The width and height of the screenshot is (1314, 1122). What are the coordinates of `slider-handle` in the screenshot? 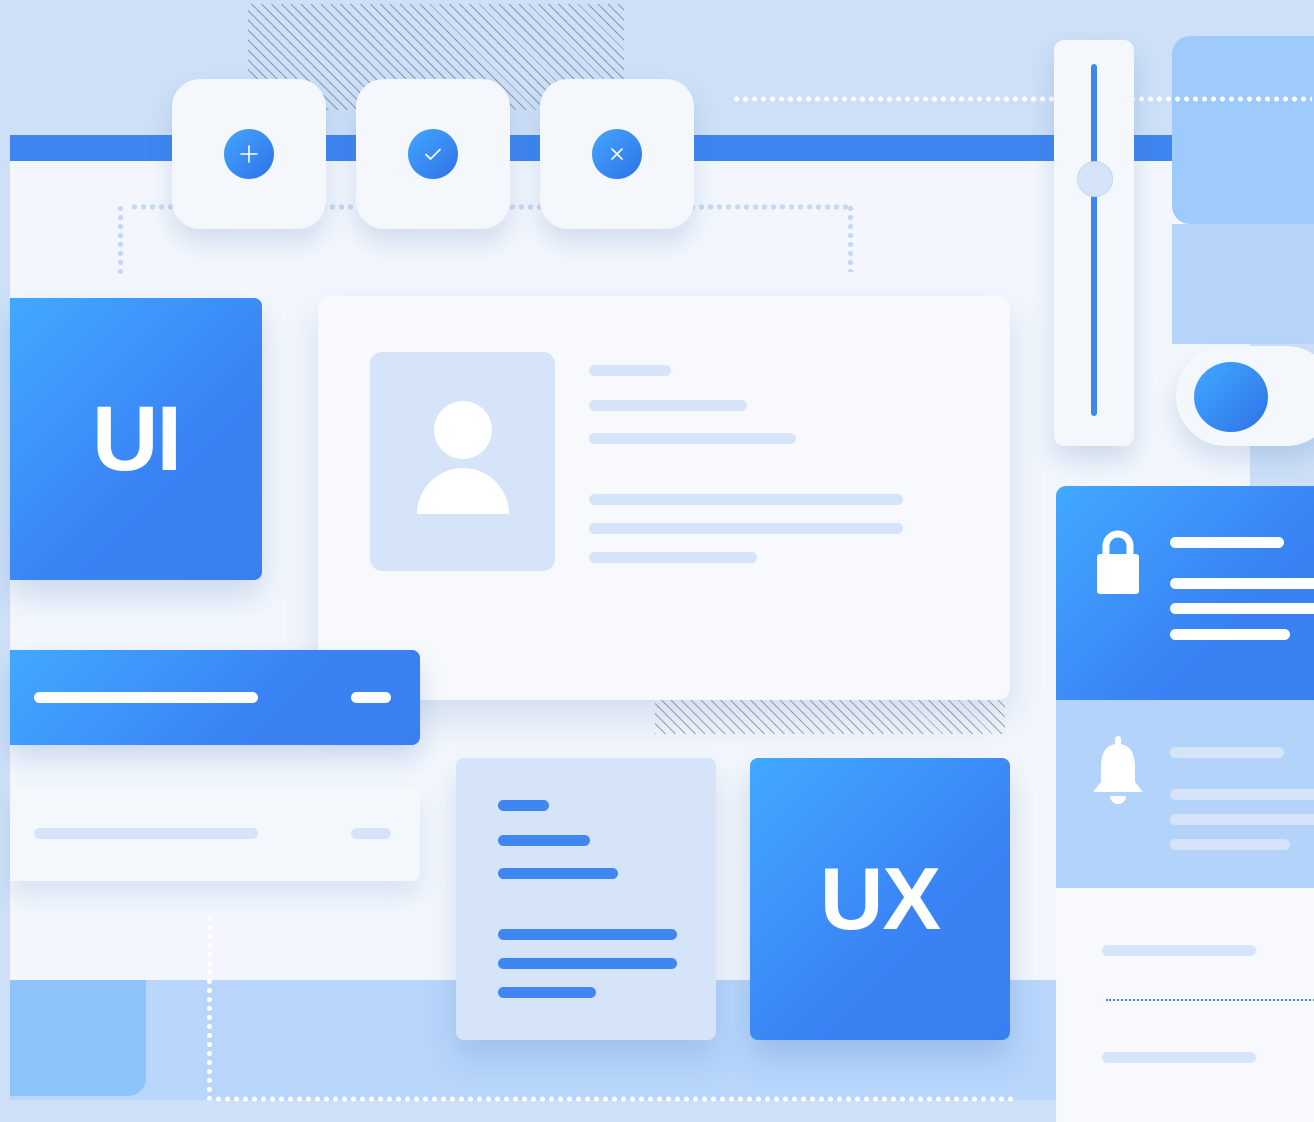 It's located at (1095, 179).